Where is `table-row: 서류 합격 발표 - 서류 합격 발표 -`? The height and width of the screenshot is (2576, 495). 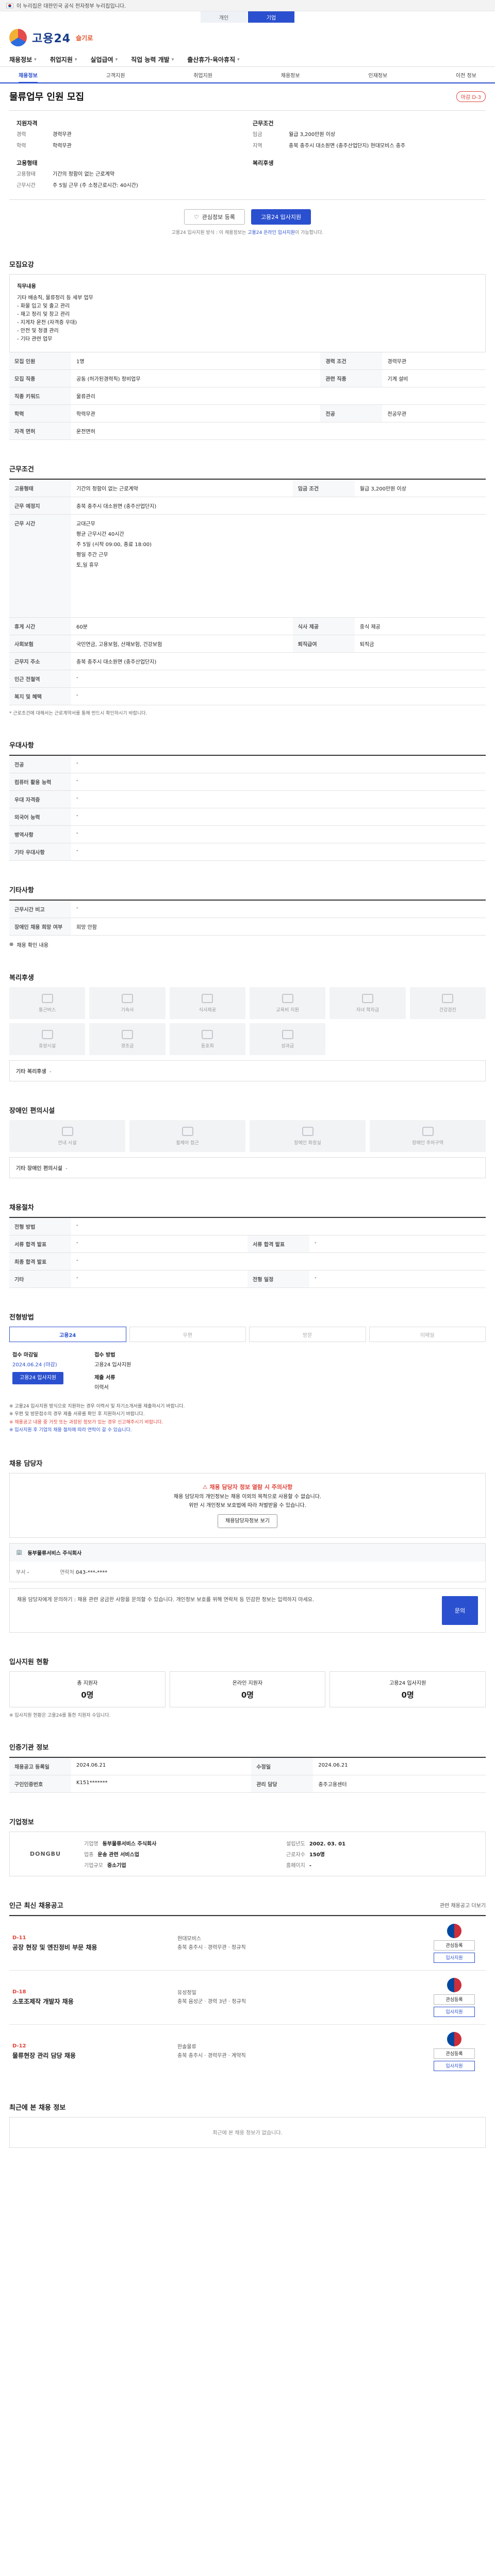 table-row: 서류 합격 발표 - 서류 합격 발표 - is located at coordinates (247, 1244).